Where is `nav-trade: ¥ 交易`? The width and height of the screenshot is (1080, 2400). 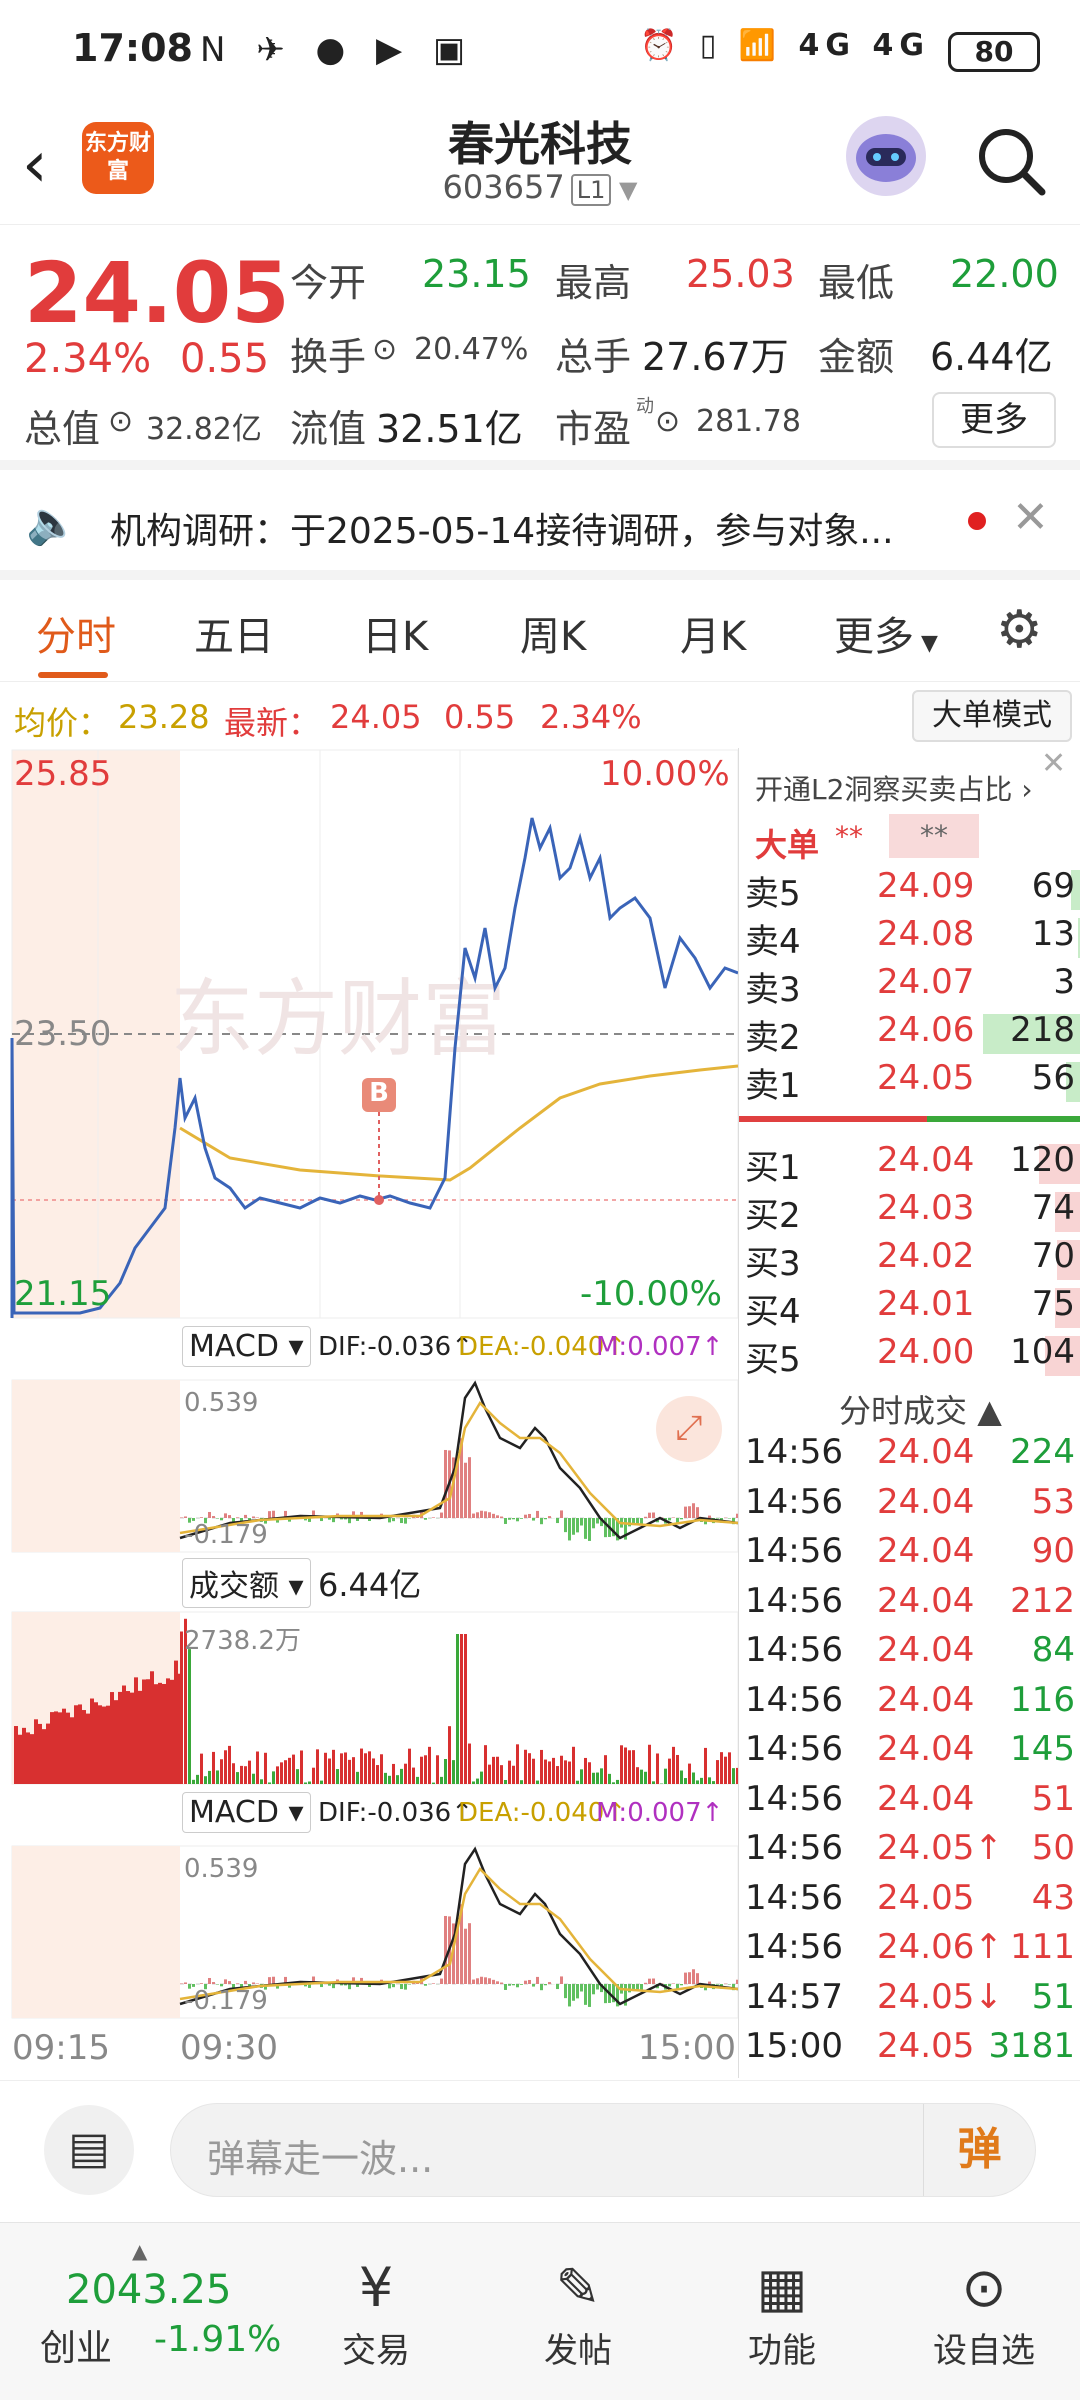
nav-trade: ¥ 交易 is located at coordinates (376, 2312).